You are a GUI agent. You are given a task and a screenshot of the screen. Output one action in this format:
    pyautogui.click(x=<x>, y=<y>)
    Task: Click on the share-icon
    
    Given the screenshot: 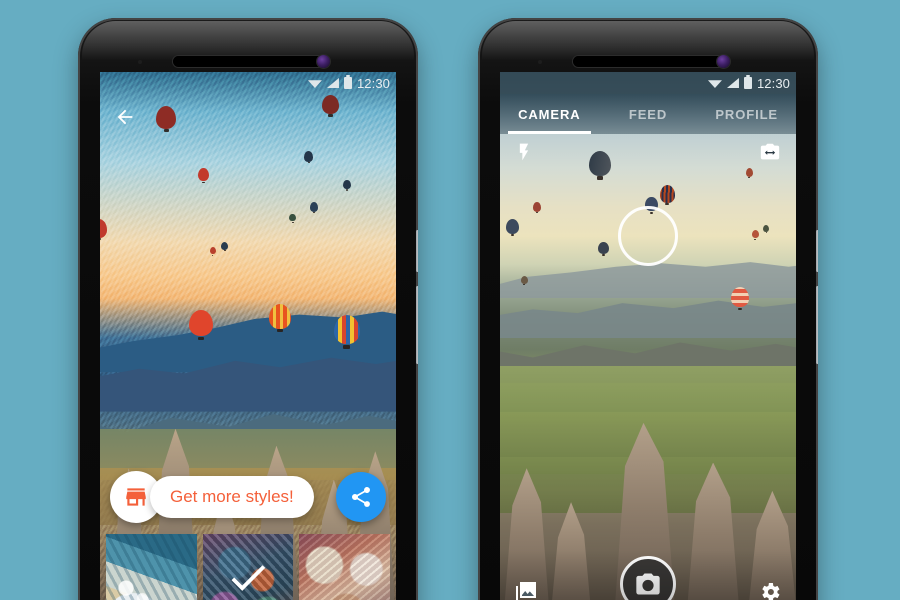 What is the action you would take?
    pyautogui.click(x=361, y=497)
    